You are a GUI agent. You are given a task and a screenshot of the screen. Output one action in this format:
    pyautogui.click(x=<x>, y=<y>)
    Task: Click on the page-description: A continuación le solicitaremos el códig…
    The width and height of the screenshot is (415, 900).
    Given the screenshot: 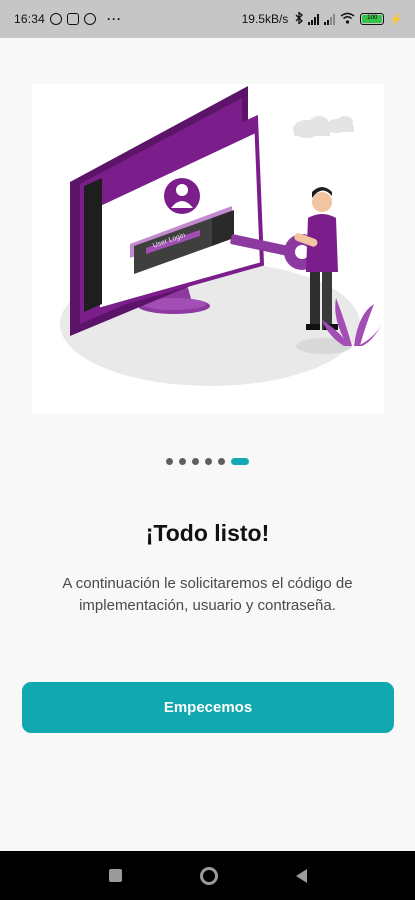 What is the action you would take?
    pyautogui.click(x=207, y=594)
    